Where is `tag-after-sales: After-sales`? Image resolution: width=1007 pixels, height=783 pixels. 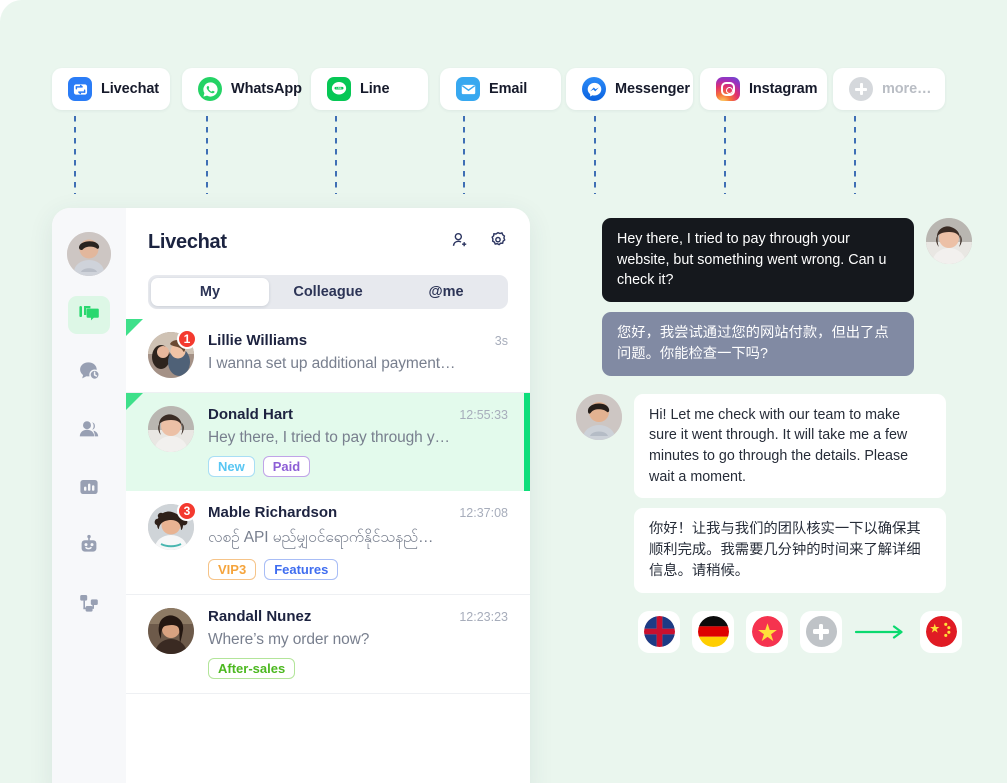
tag-after-sales: After-sales is located at coordinates (252, 668).